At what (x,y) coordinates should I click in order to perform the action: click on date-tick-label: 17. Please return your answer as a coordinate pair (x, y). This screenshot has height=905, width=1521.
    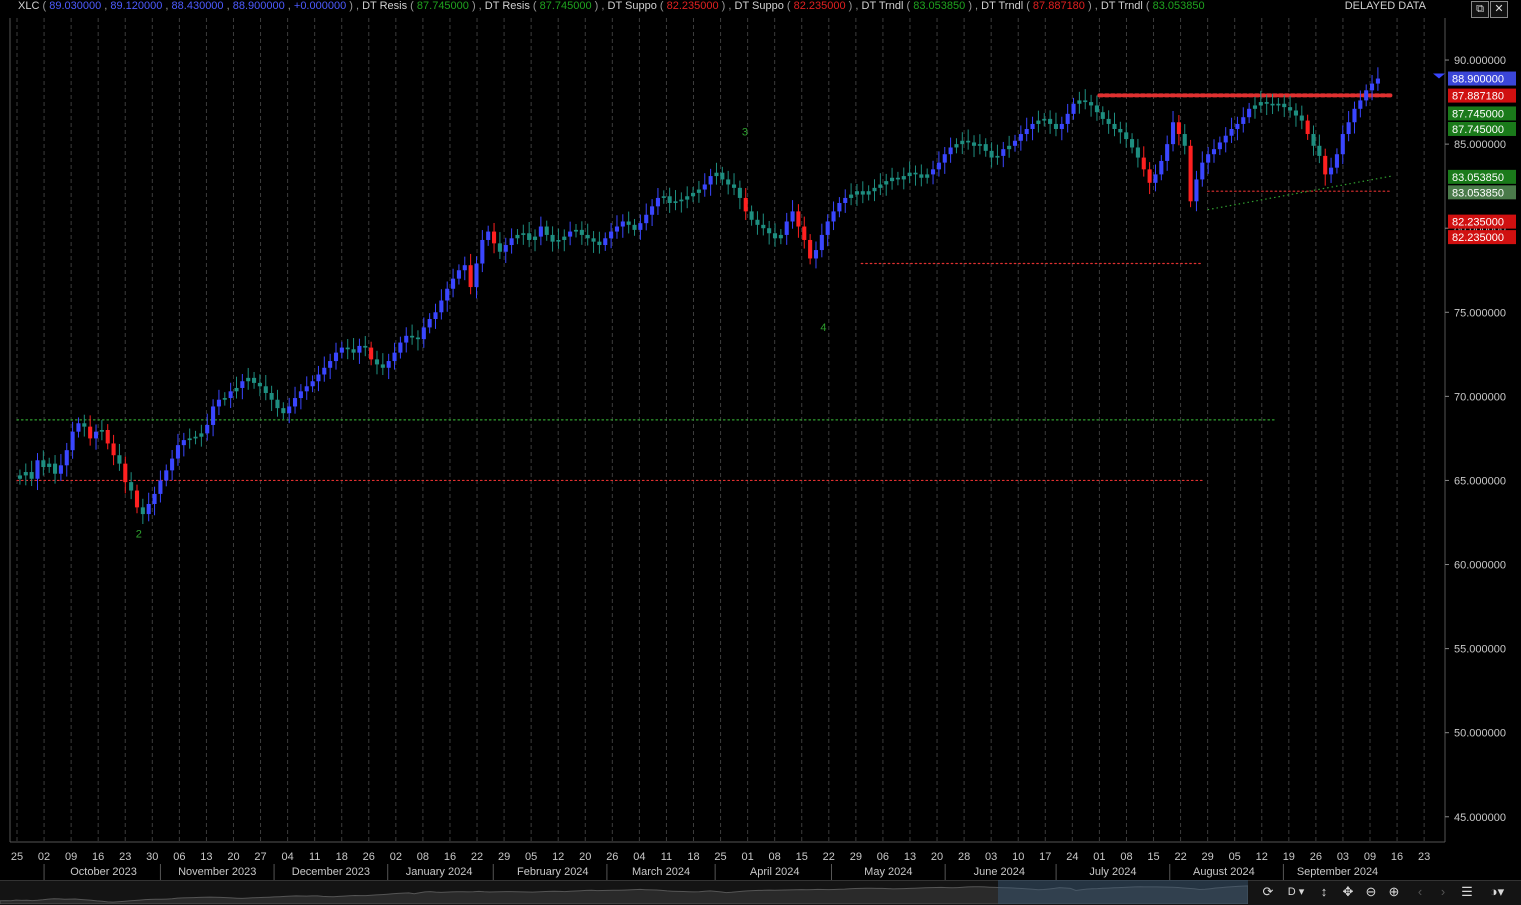
    Looking at the image, I should click on (1045, 857).